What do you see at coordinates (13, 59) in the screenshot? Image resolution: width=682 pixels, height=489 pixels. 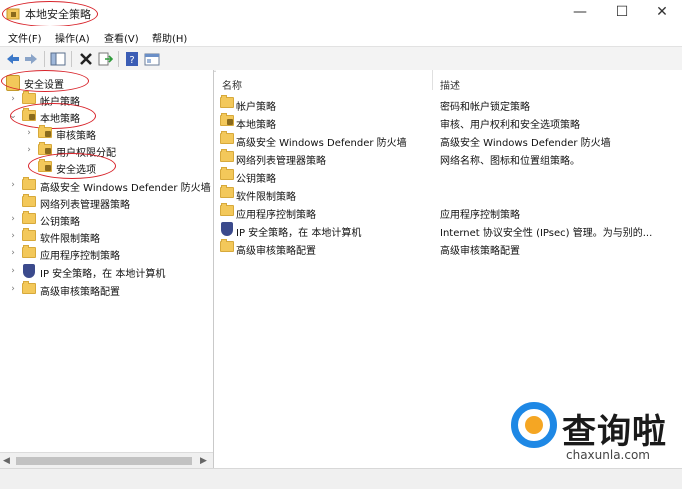 I see `back-arrow-icon` at bounding box center [13, 59].